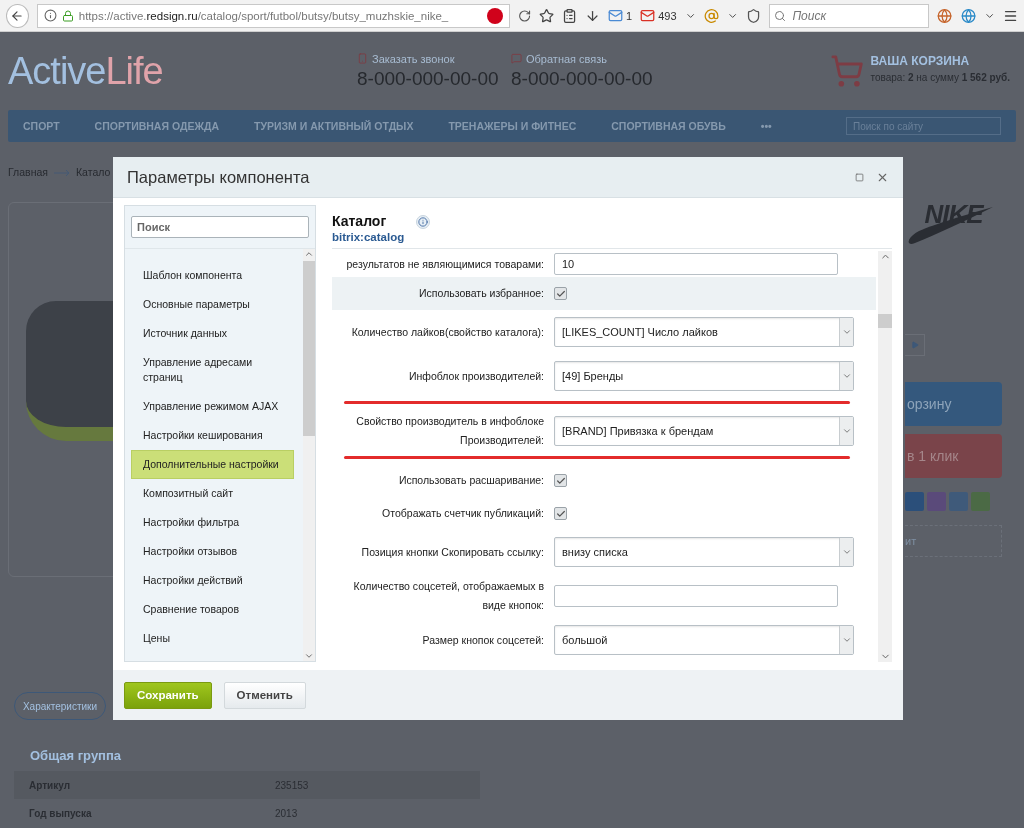 The height and width of the screenshot is (828, 1024). I want to click on section-item: Дополнительные настройки, so click(212, 464).